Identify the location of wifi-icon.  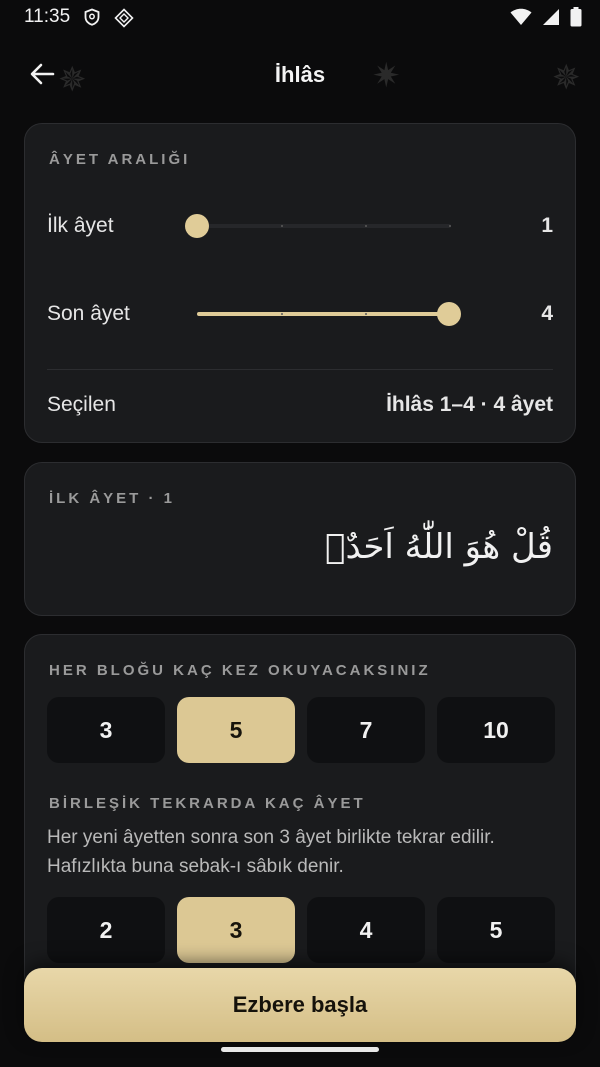
(521, 19).